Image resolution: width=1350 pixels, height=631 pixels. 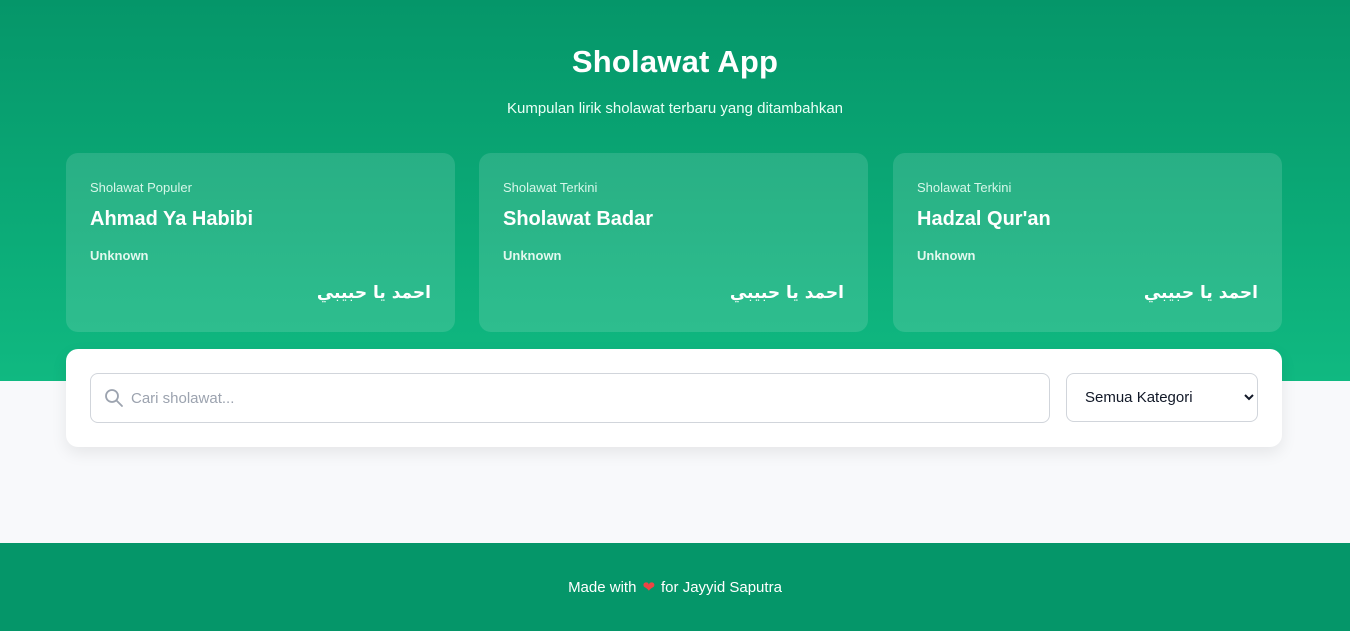 I want to click on card-title: Ahmad Ya Habibi, so click(x=172, y=219).